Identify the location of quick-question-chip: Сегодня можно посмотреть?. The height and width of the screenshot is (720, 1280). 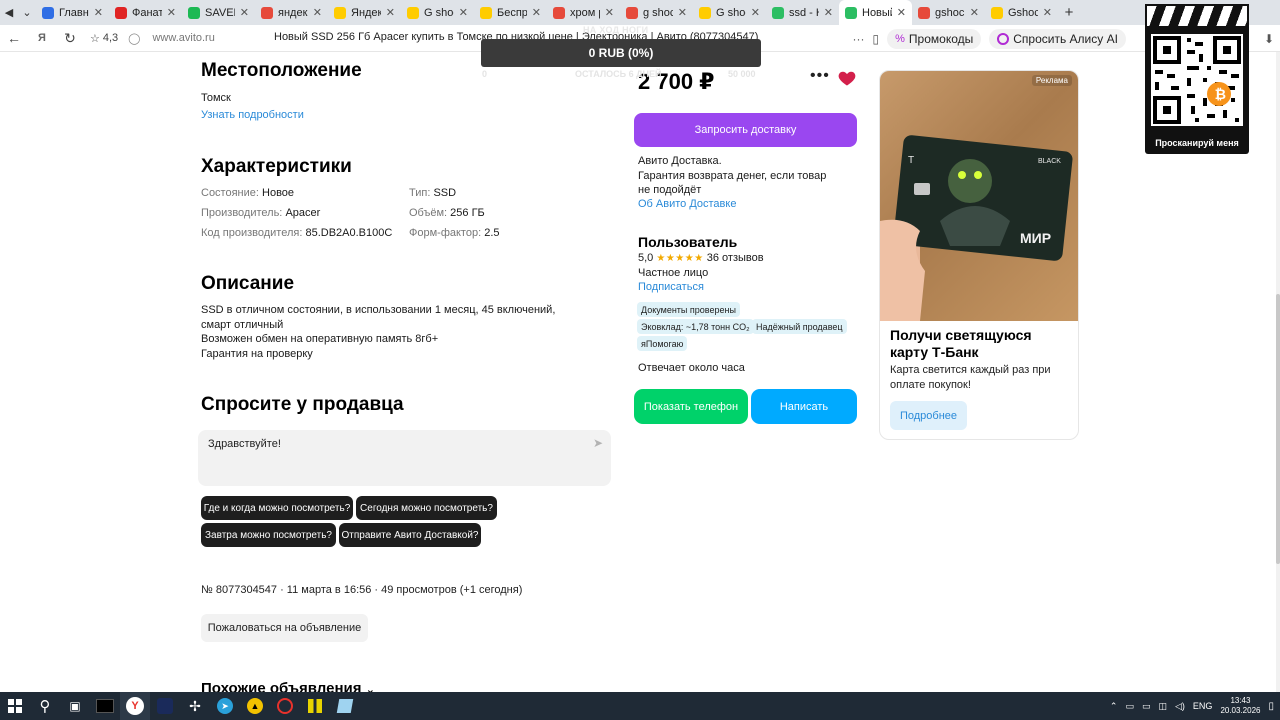
(426, 508).